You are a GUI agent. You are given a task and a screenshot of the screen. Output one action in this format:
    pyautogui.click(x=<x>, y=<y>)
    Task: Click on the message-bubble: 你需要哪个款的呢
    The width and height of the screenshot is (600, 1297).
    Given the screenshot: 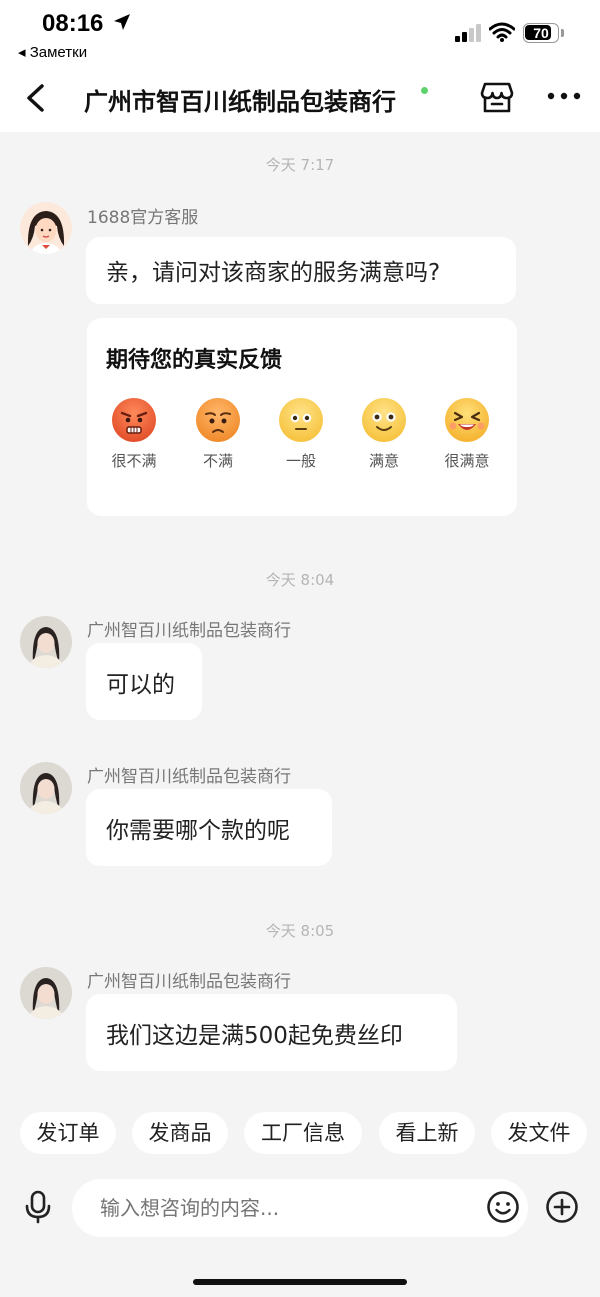 What is the action you would take?
    pyautogui.click(x=209, y=827)
    